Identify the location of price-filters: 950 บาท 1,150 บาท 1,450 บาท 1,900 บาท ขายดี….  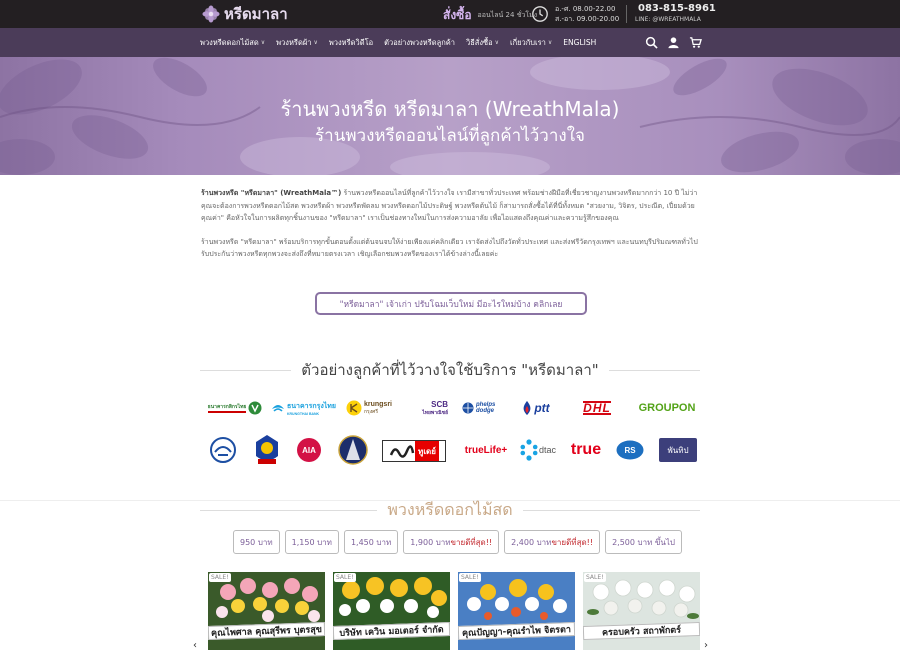
(460, 542).